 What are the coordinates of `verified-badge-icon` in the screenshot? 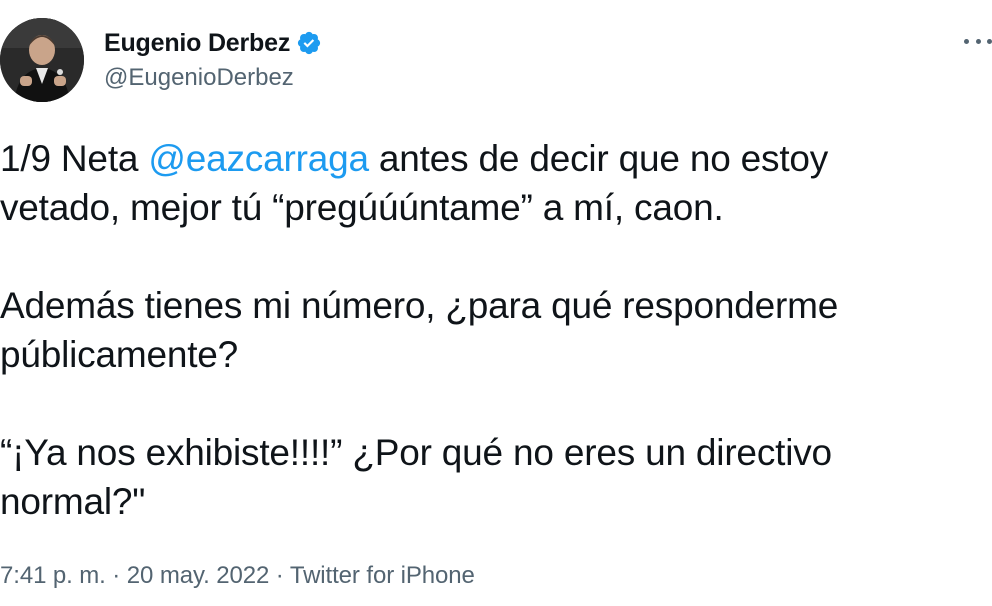 It's located at (309, 43).